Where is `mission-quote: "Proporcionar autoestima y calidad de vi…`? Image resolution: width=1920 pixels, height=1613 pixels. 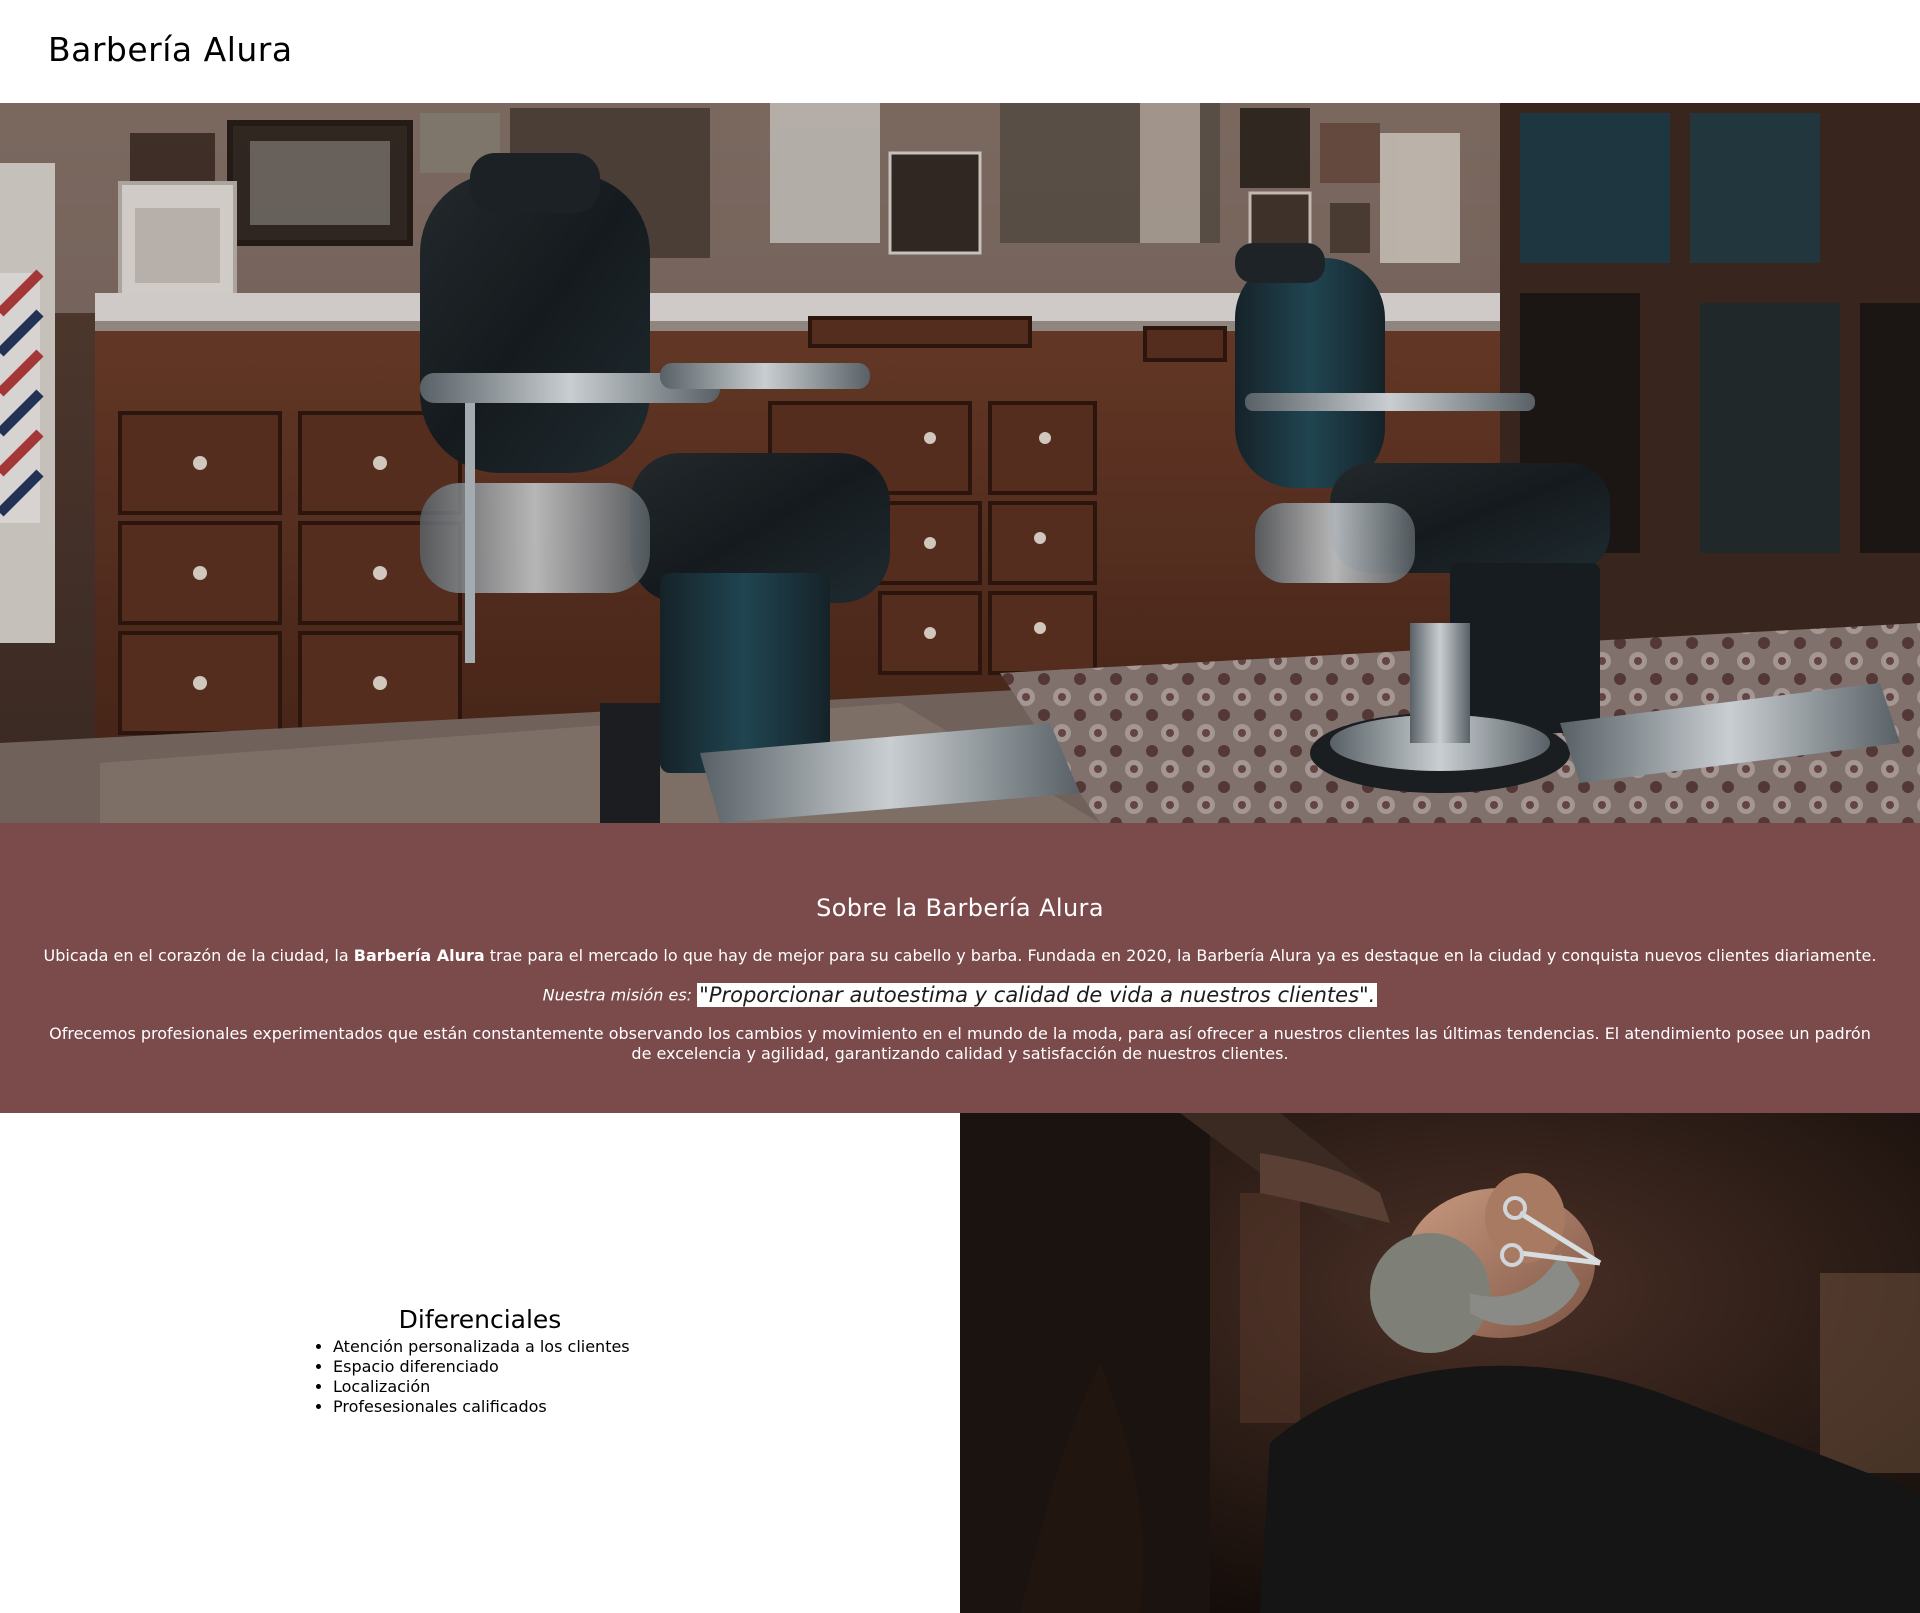
mission-quote: "Proporcionar autoestima y calidad de vi… is located at coordinates (1037, 995).